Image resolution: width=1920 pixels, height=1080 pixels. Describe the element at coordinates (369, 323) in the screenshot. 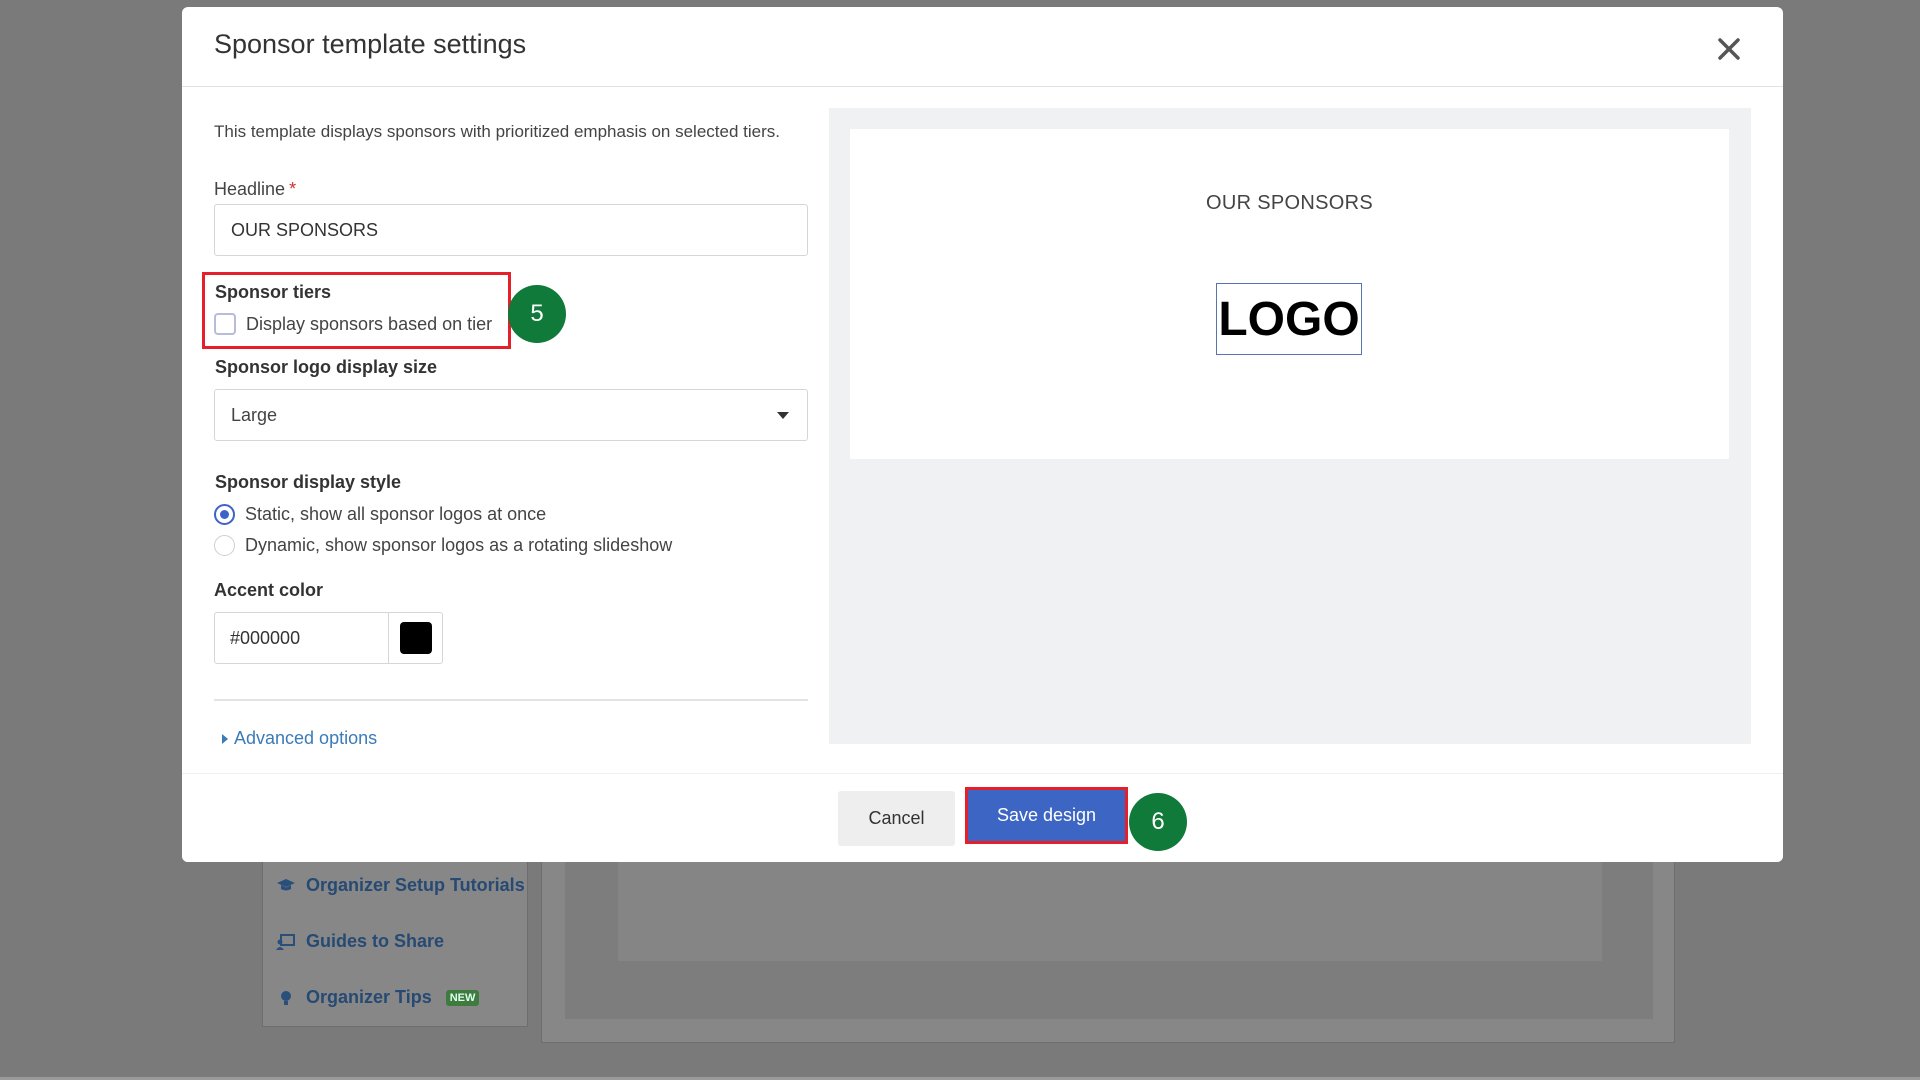

I see `display-by-tier-label: Display sponsors based on tier` at that location.